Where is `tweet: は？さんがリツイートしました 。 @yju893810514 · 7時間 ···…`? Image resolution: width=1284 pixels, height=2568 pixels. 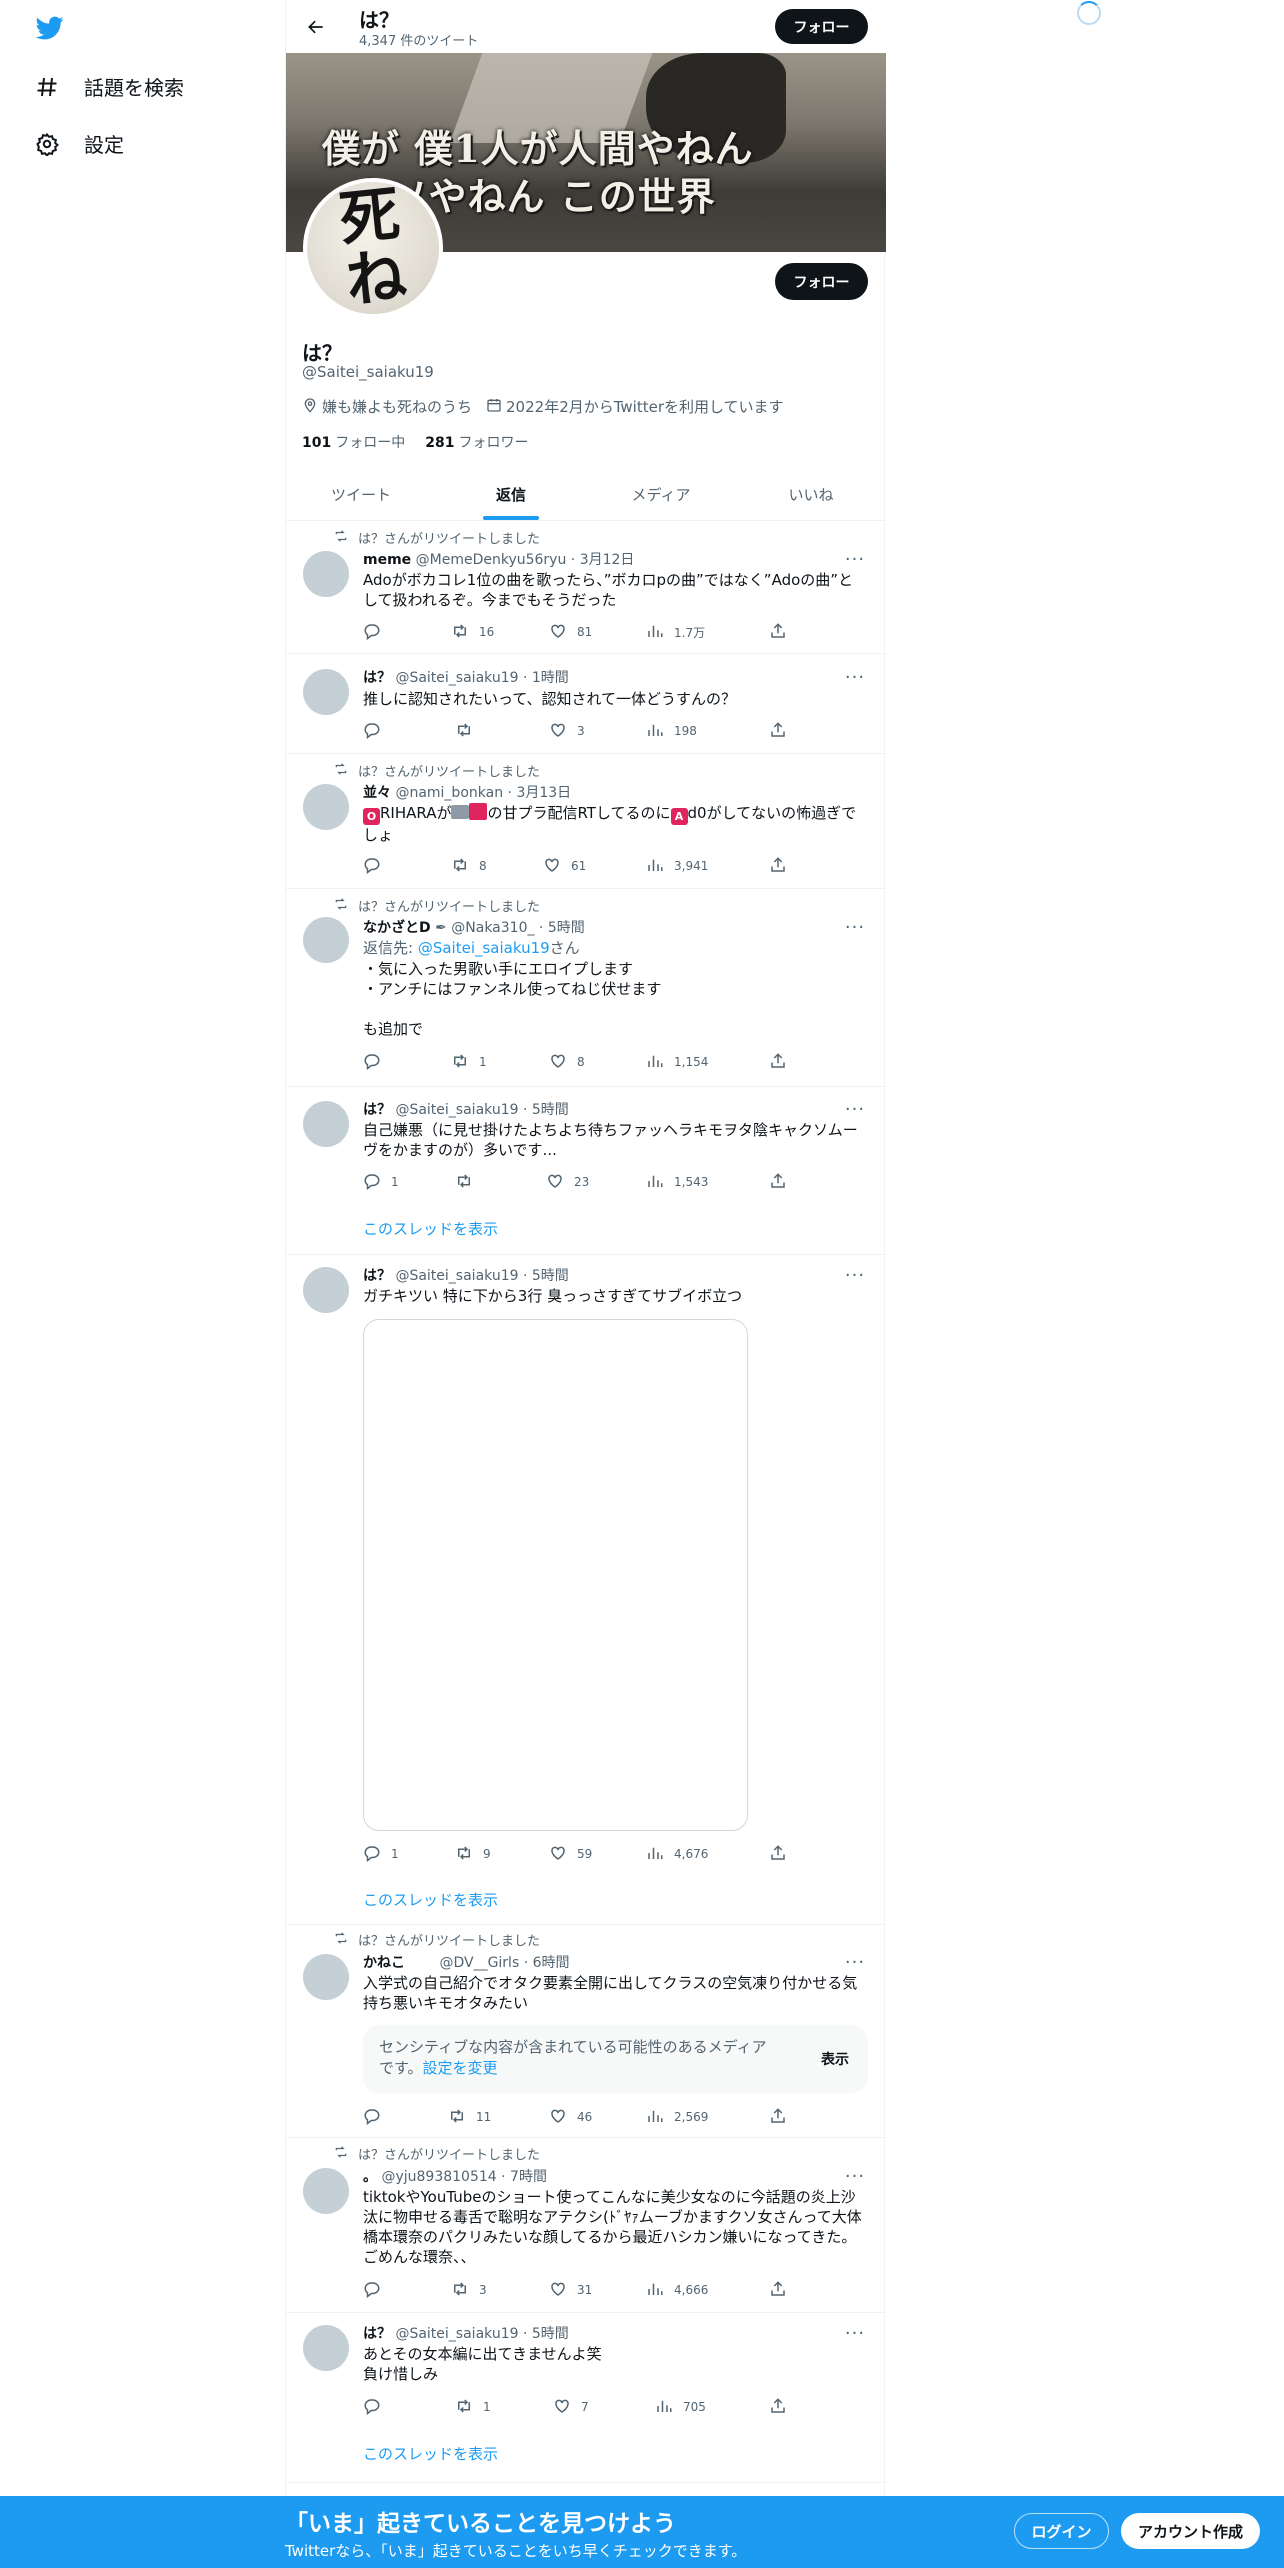
tweet: は？さんがリツイートしました 。 @yju893810514 · 7時間 ···… is located at coordinates (586, 2225).